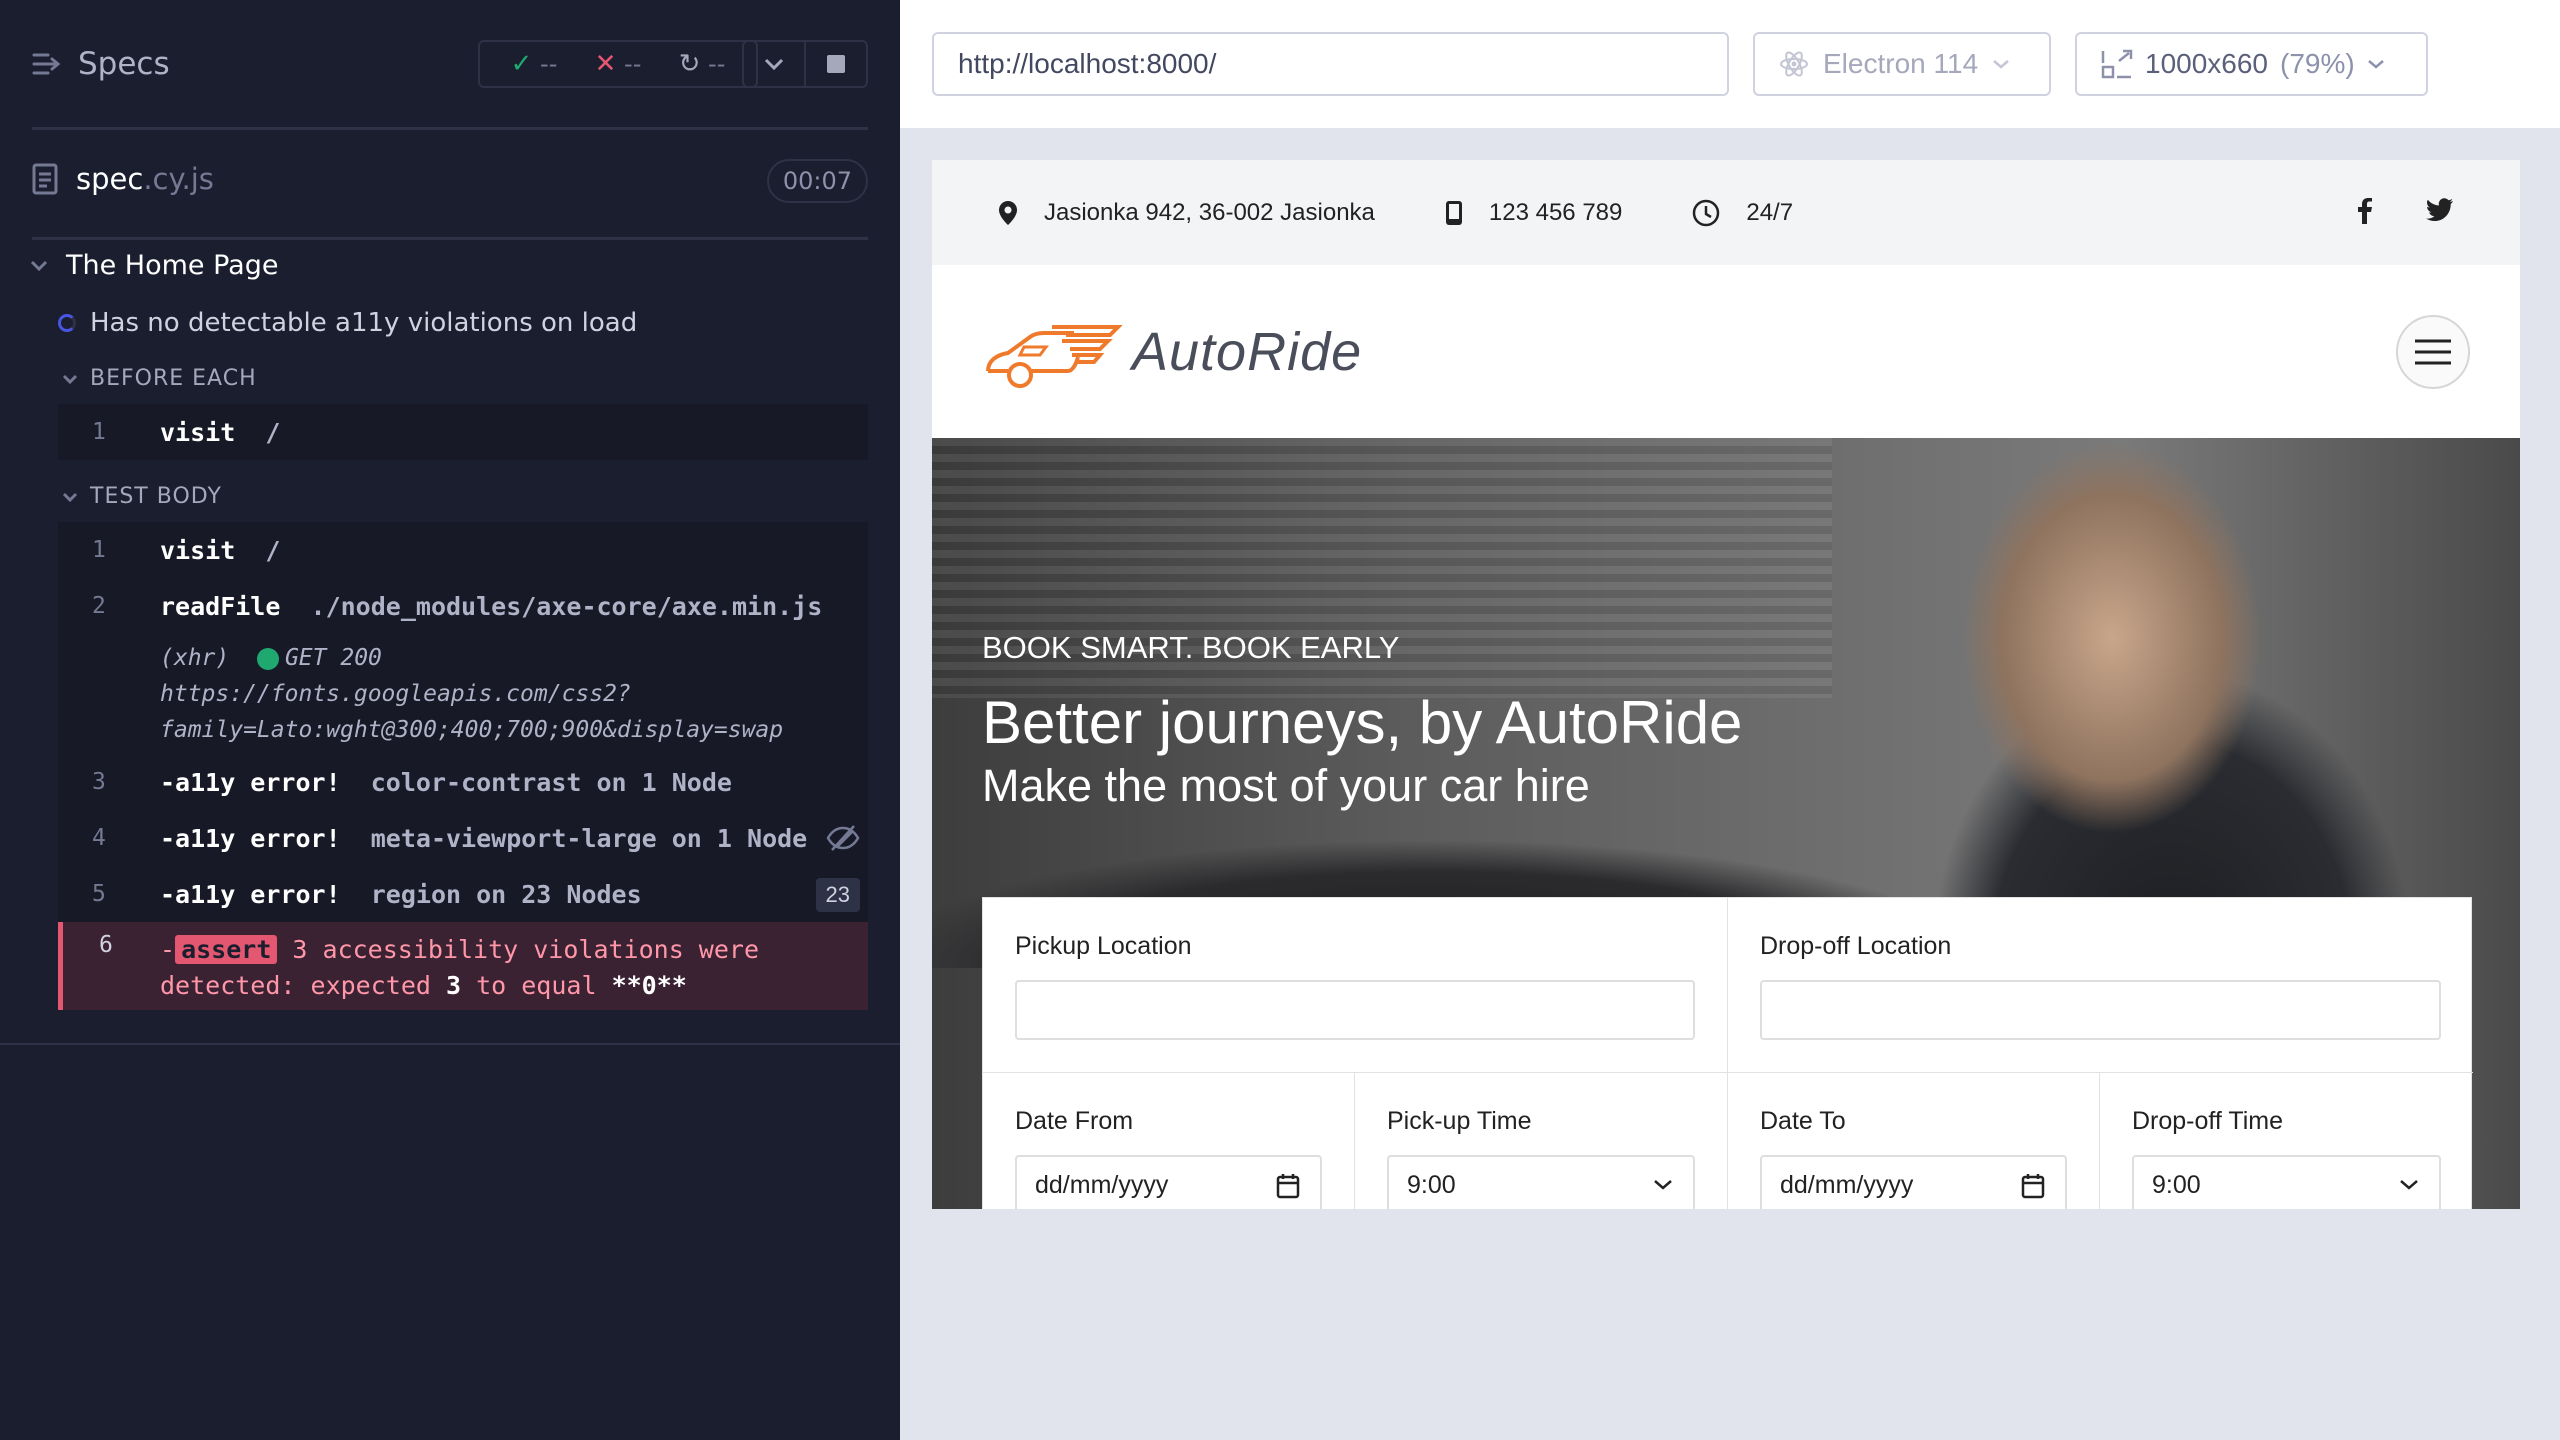 The height and width of the screenshot is (1440, 2560). Describe the element at coordinates (154, 265) in the screenshot. I see `suite-title: The Home Page` at that location.